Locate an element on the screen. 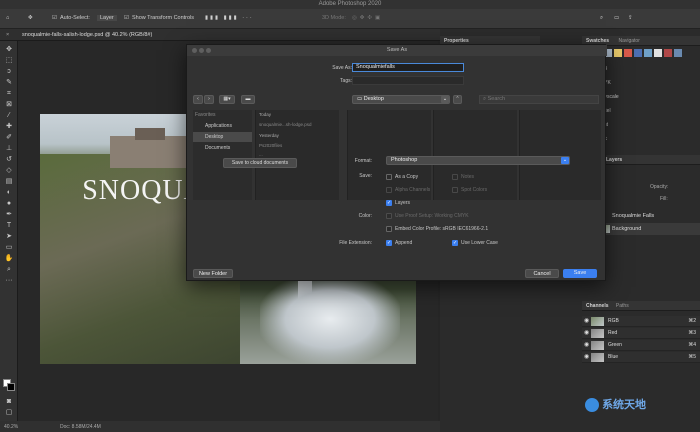  path-select-tool-icon: ➤ is located at coordinates (9, 236).